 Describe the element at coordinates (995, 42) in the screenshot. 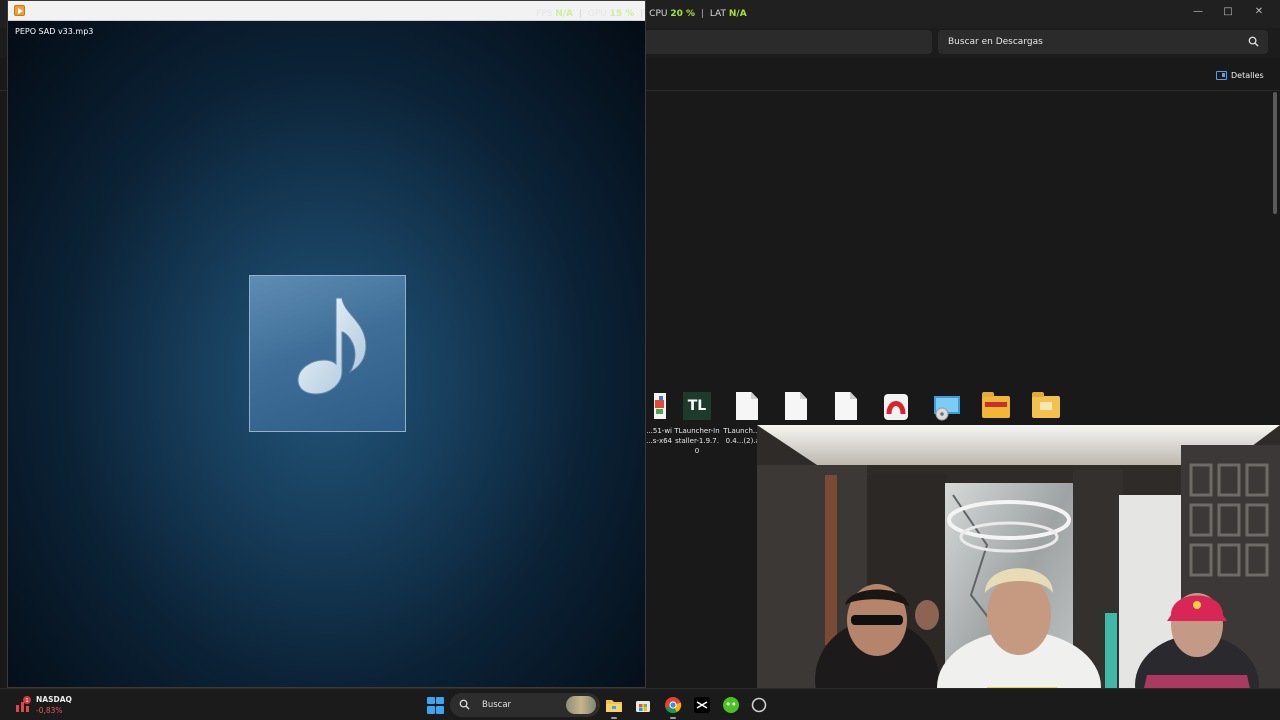

I see `search-placeholder: Buscar en Descargas` at that location.